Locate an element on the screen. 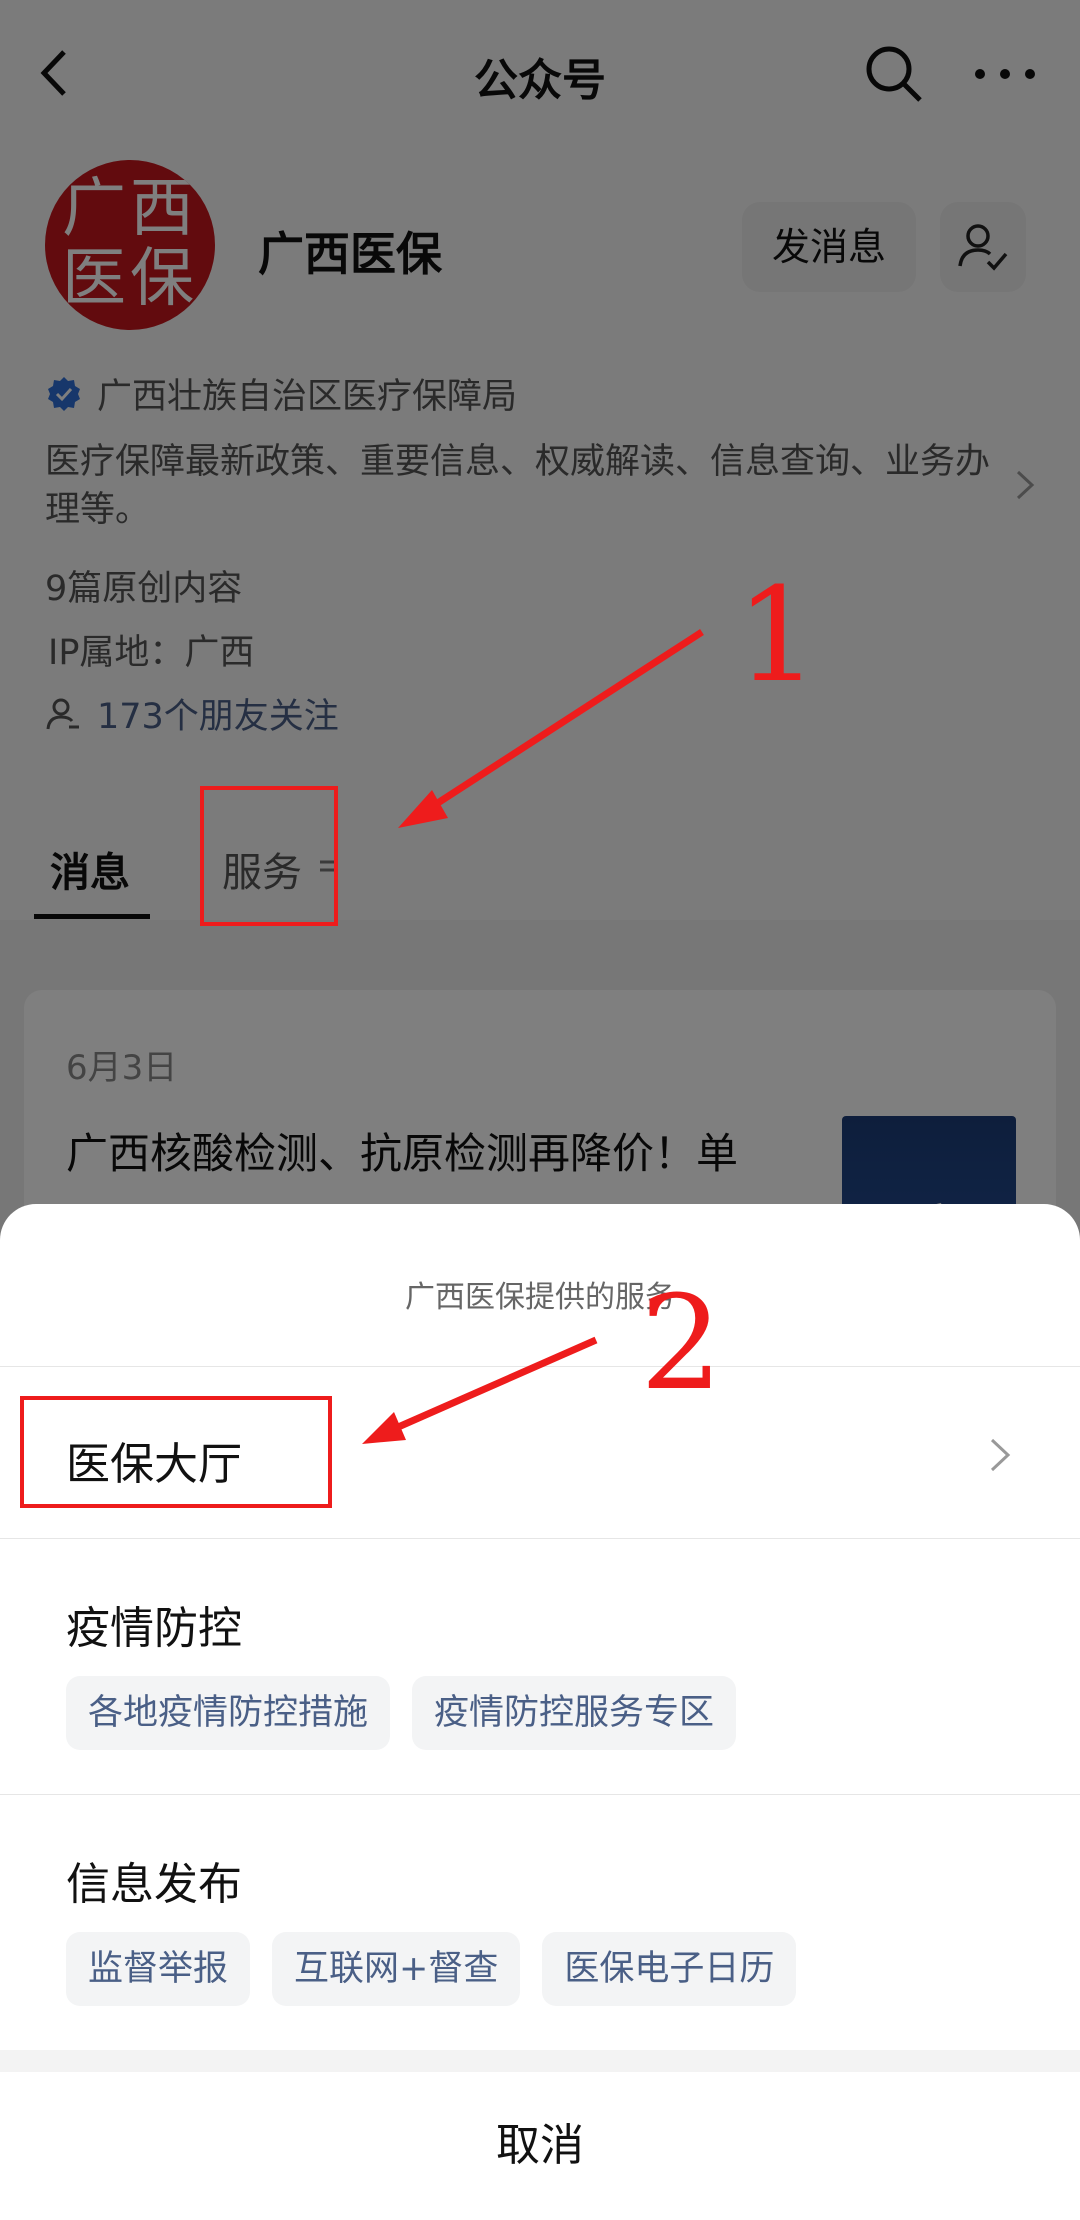 This screenshot has width=1080, height=2220. chip-calendar: 医保电子日历 is located at coordinates (669, 1969).